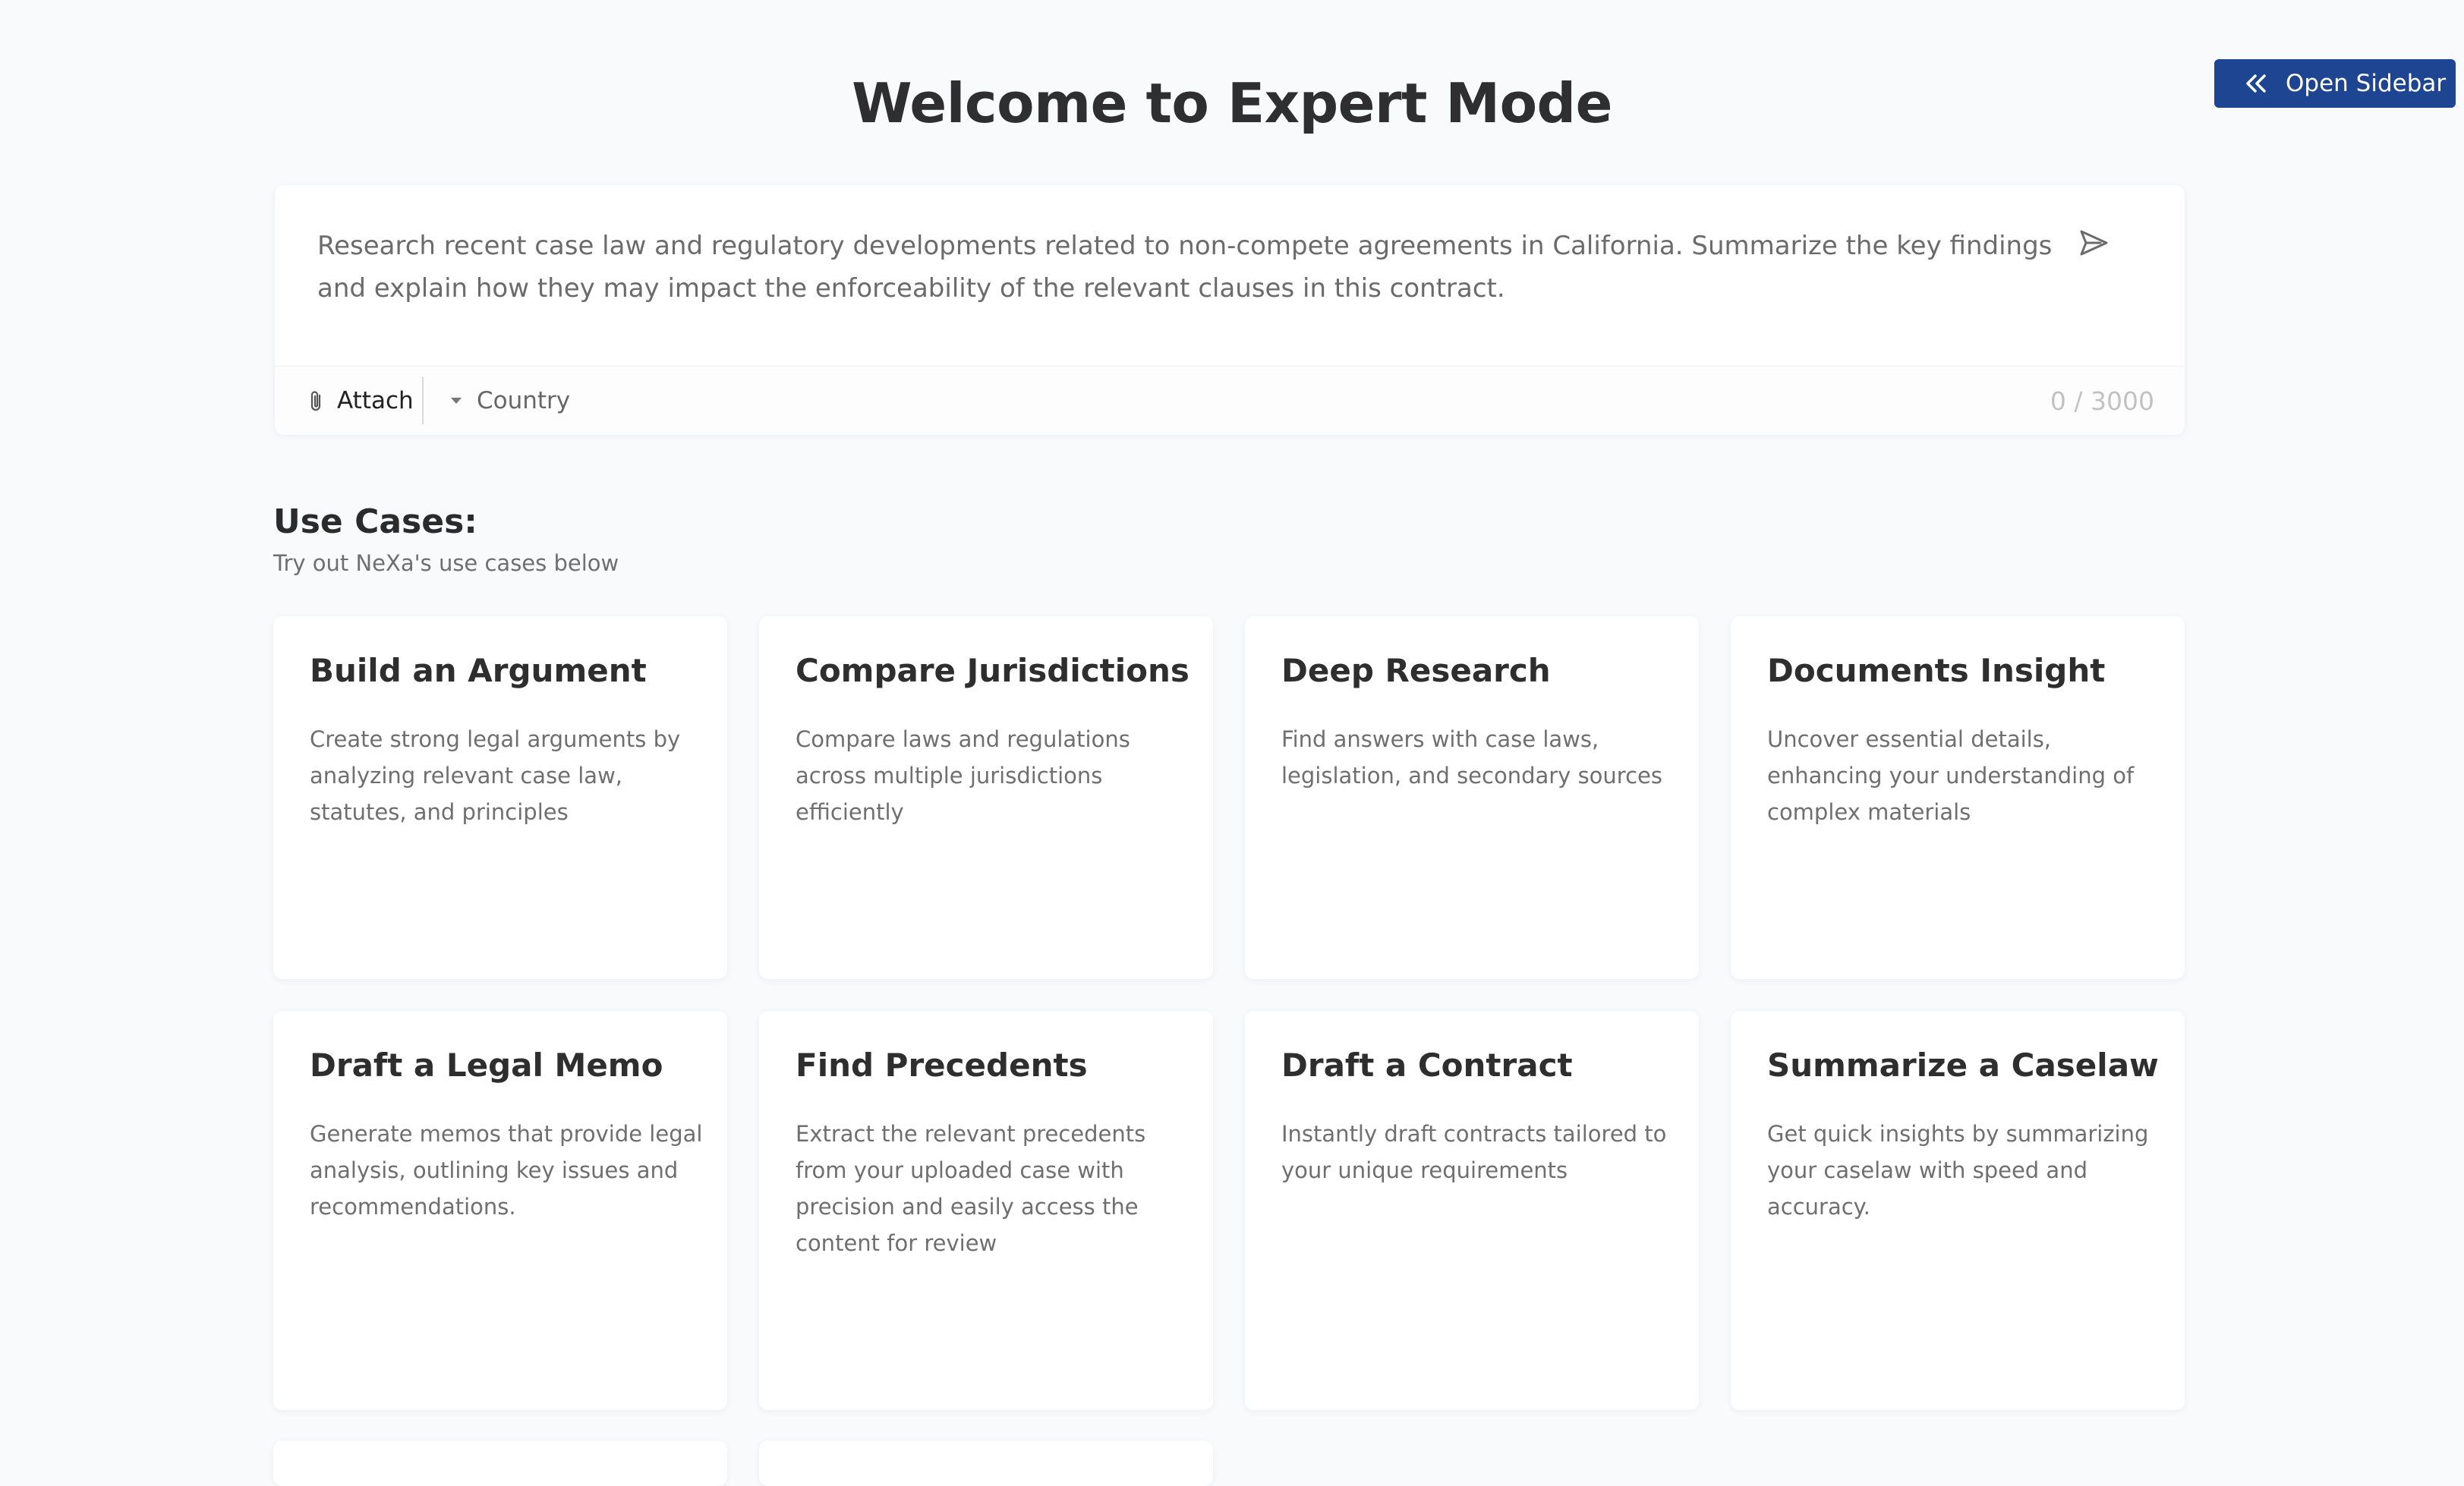 The width and height of the screenshot is (2464, 1486). What do you see at coordinates (2102, 401) in the screenshot?
I see `character-count: 0 / 3000` at bounding box center [2102, 401].